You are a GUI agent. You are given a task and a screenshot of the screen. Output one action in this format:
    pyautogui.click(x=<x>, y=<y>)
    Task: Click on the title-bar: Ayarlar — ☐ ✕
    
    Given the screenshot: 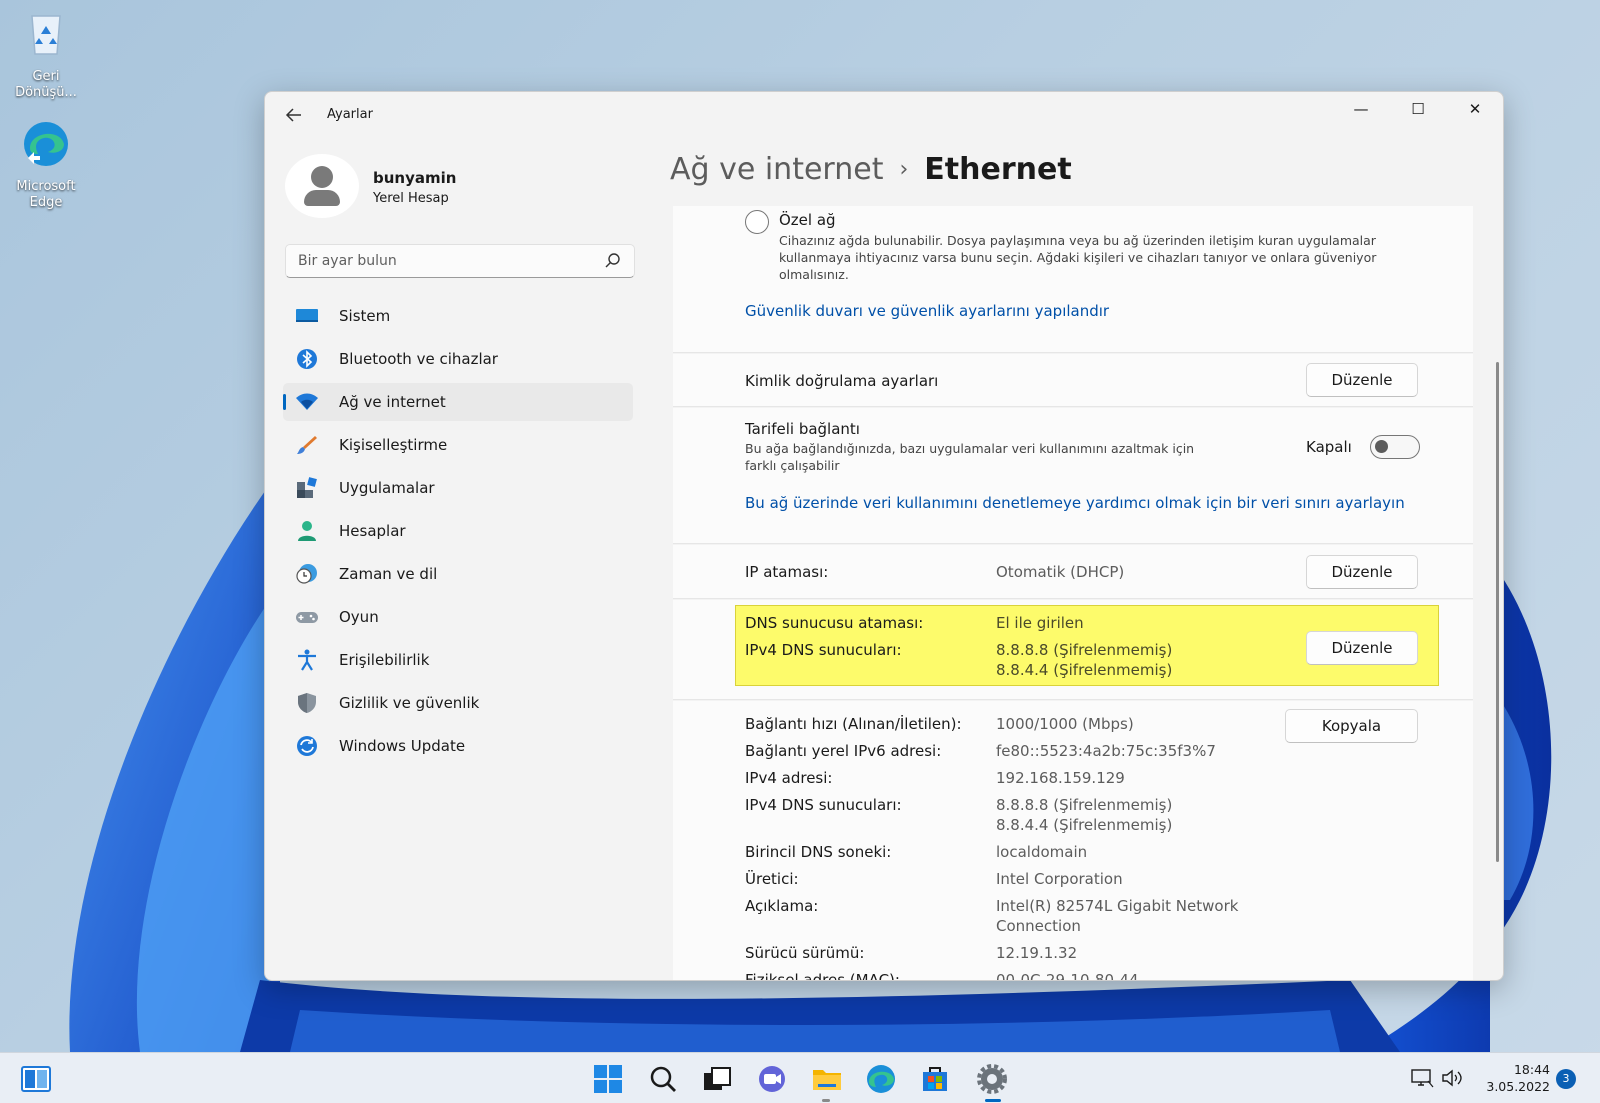 What is the action you would take?
    pyautogui.click(x=884, y=115)
    